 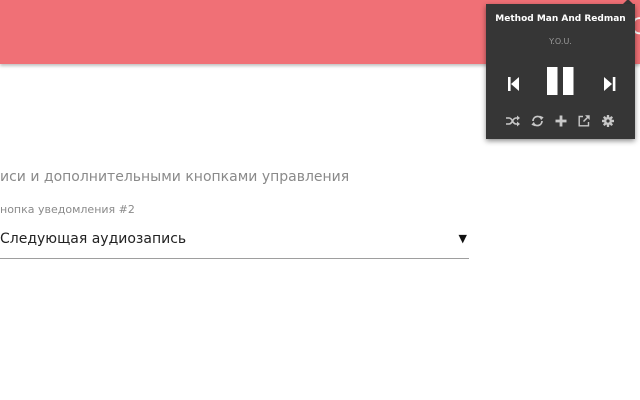 I want to click on player-track: Y.O.U., so click(x=560, y=41).